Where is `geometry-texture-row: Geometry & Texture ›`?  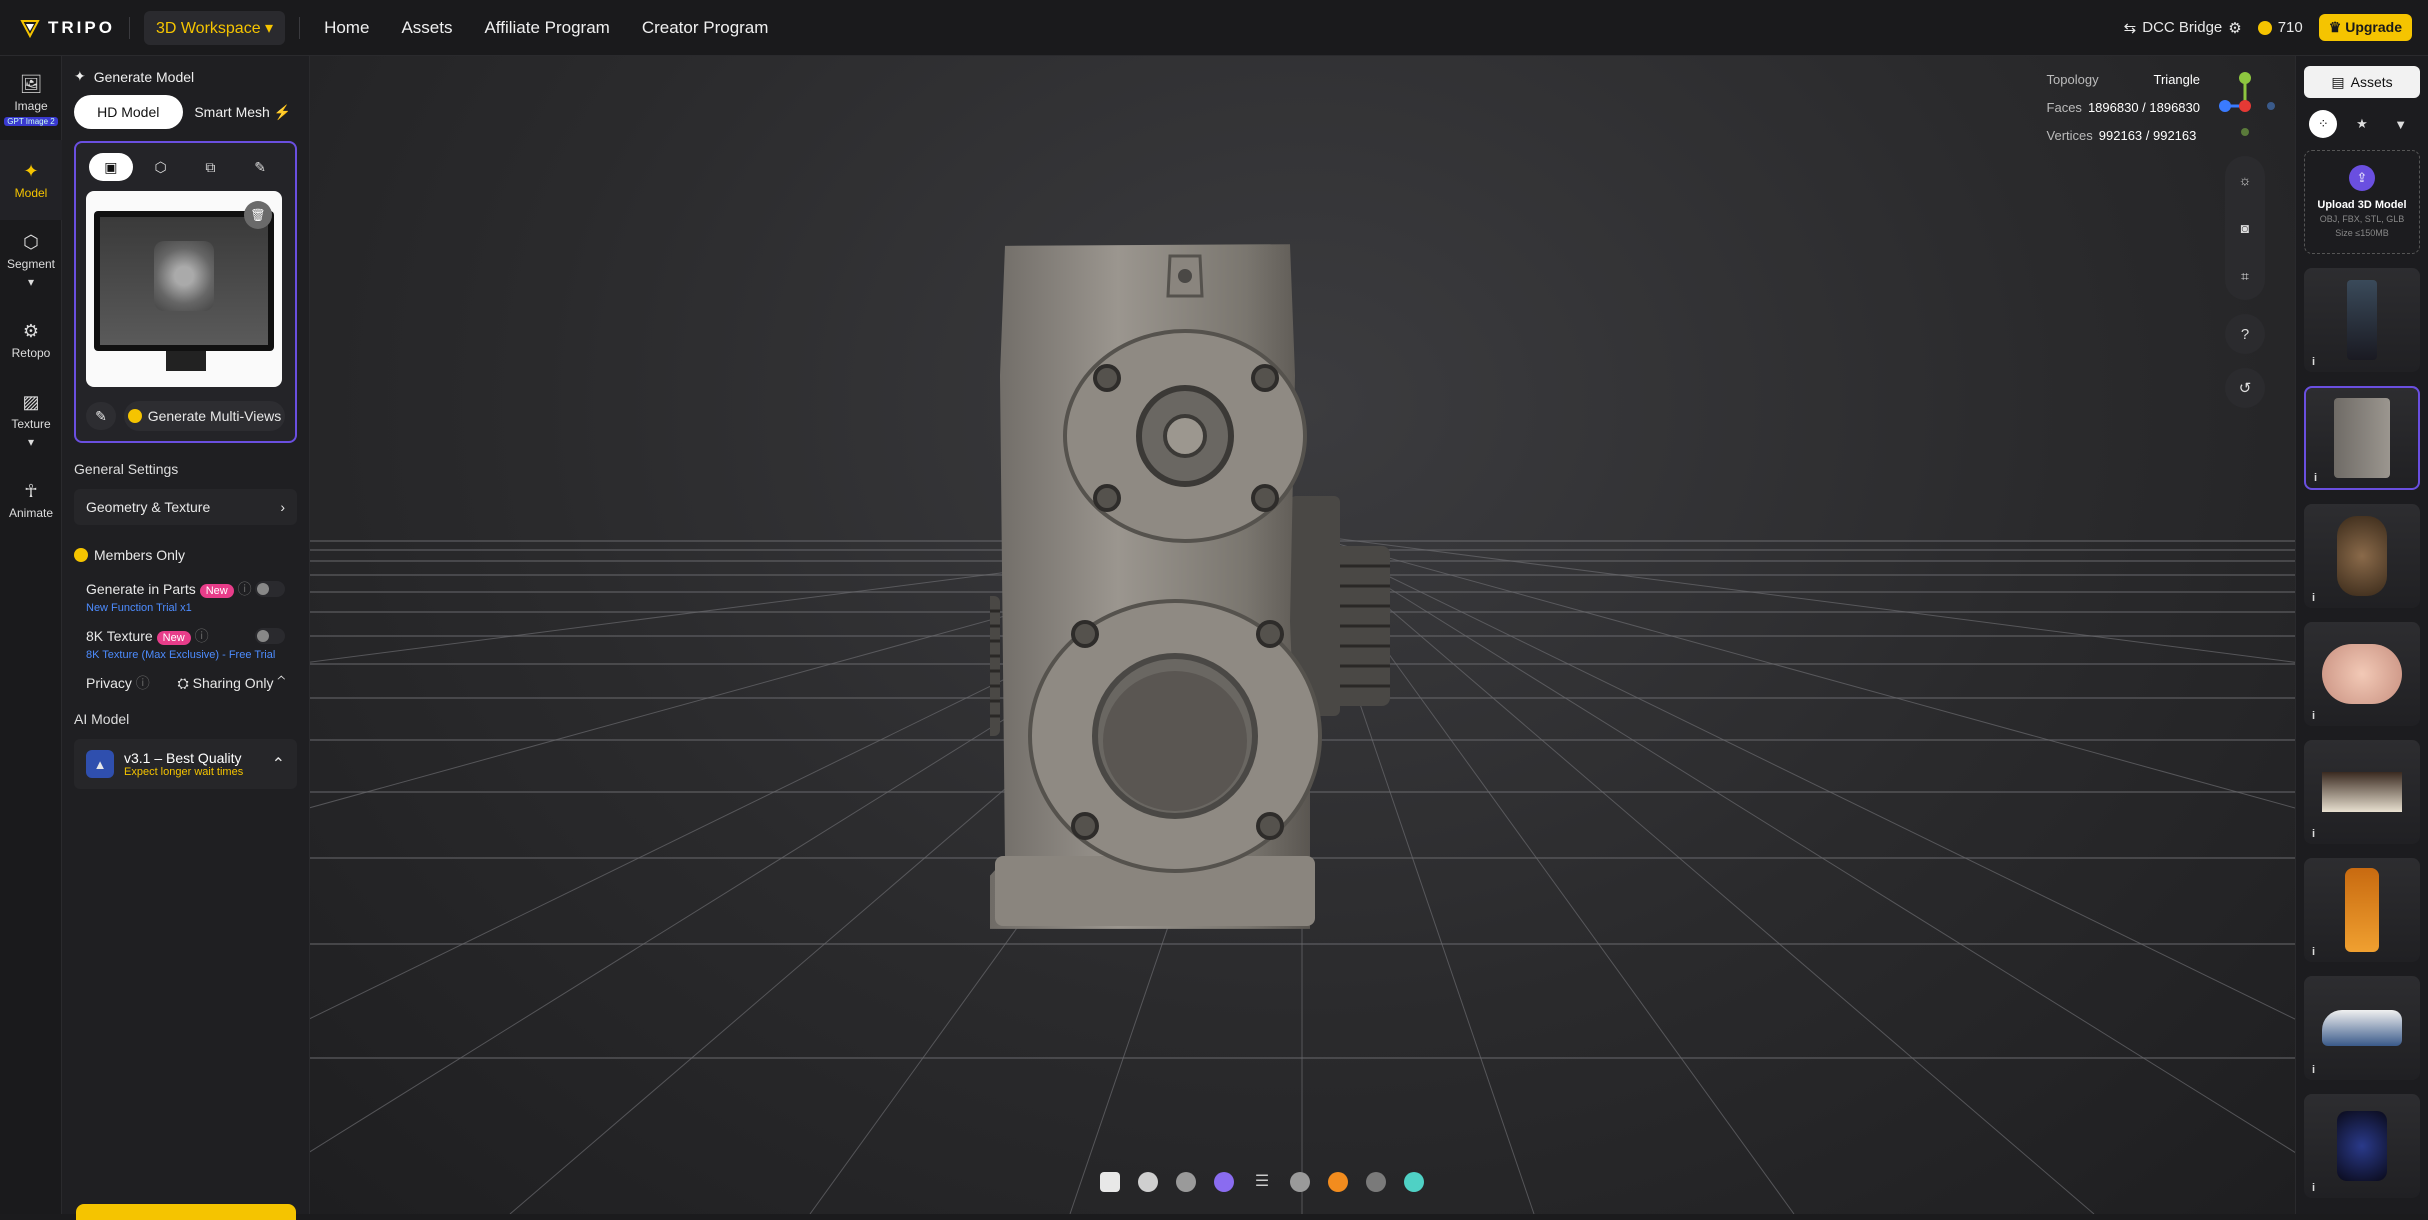 geometry-texture-row: Geometry & Texture › is located at coordinates (185, 507).